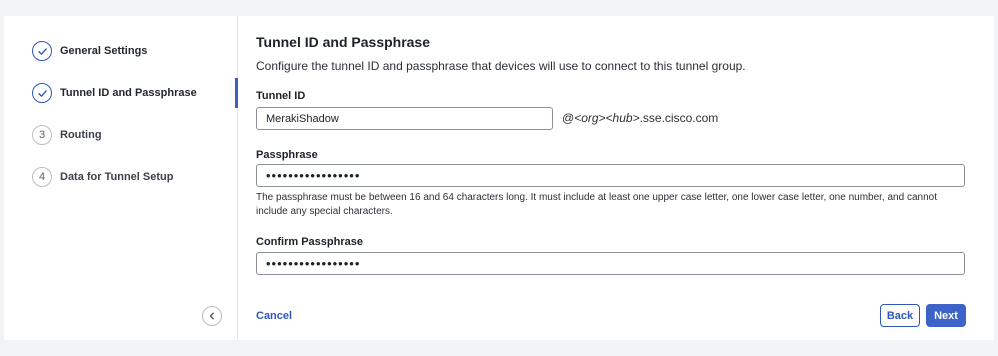 Image resolution: width=998 pixels, height=356 pixels. What do you see at coordinates (42, 135) in the screenshot?
I see `step-number-badge: 3` at bounding box center [42, 135].